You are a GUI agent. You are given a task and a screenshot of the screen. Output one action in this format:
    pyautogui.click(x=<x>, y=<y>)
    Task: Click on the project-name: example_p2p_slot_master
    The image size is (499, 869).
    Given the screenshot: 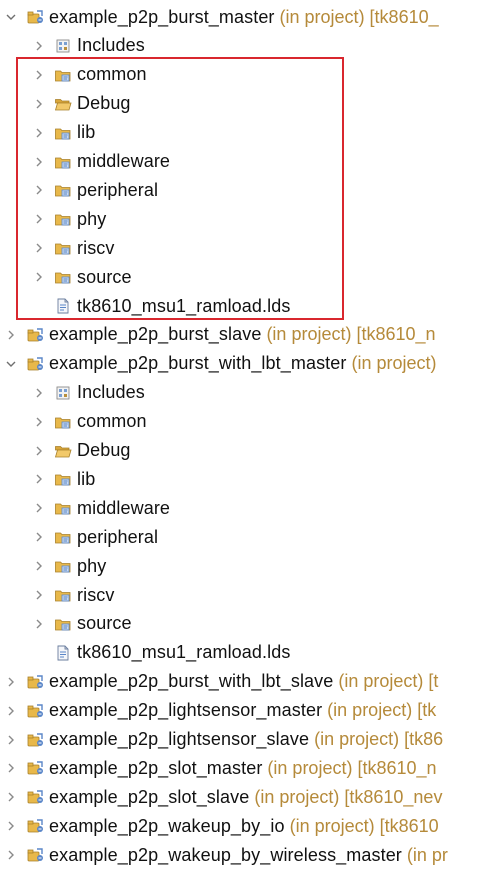 What is the action you would take?
    pyautogui.click(x=156, y=767)
    